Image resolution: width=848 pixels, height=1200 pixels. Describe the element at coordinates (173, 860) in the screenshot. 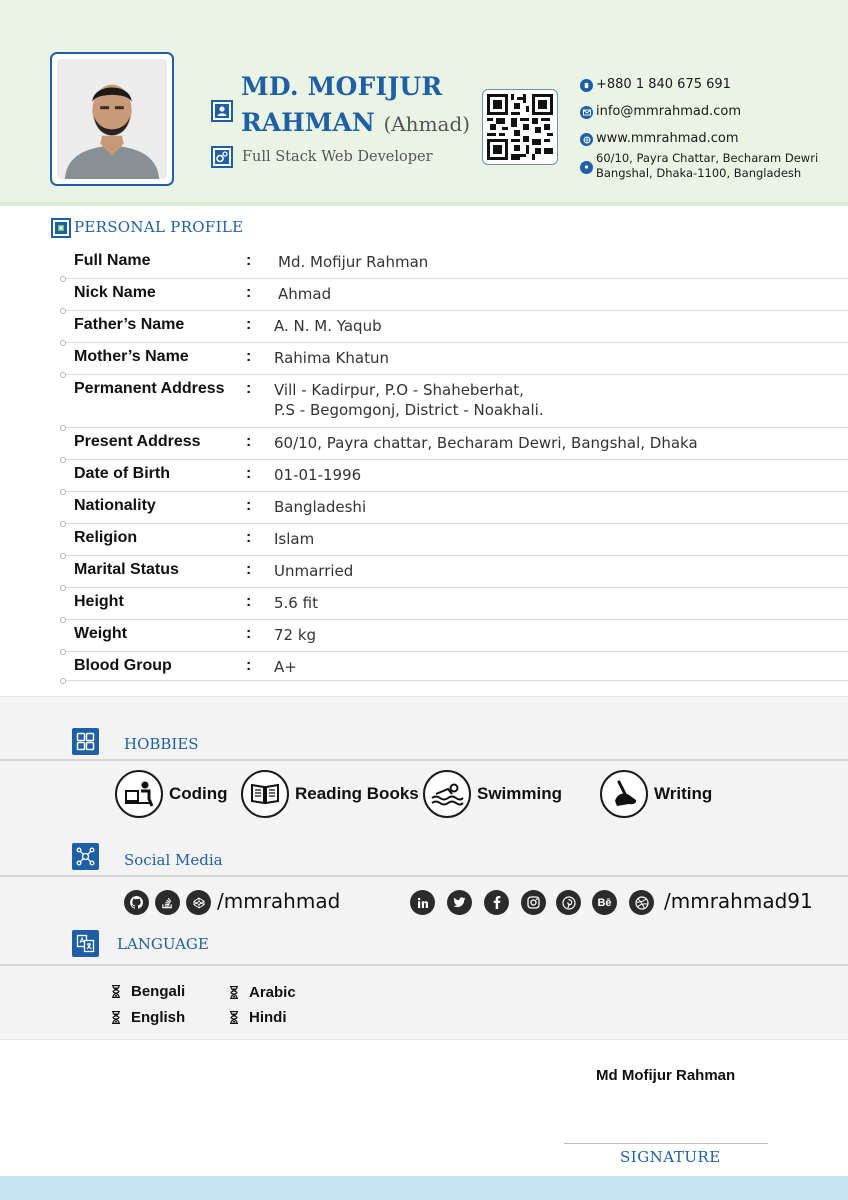

I see `social-media-title: Social Media` at that location.